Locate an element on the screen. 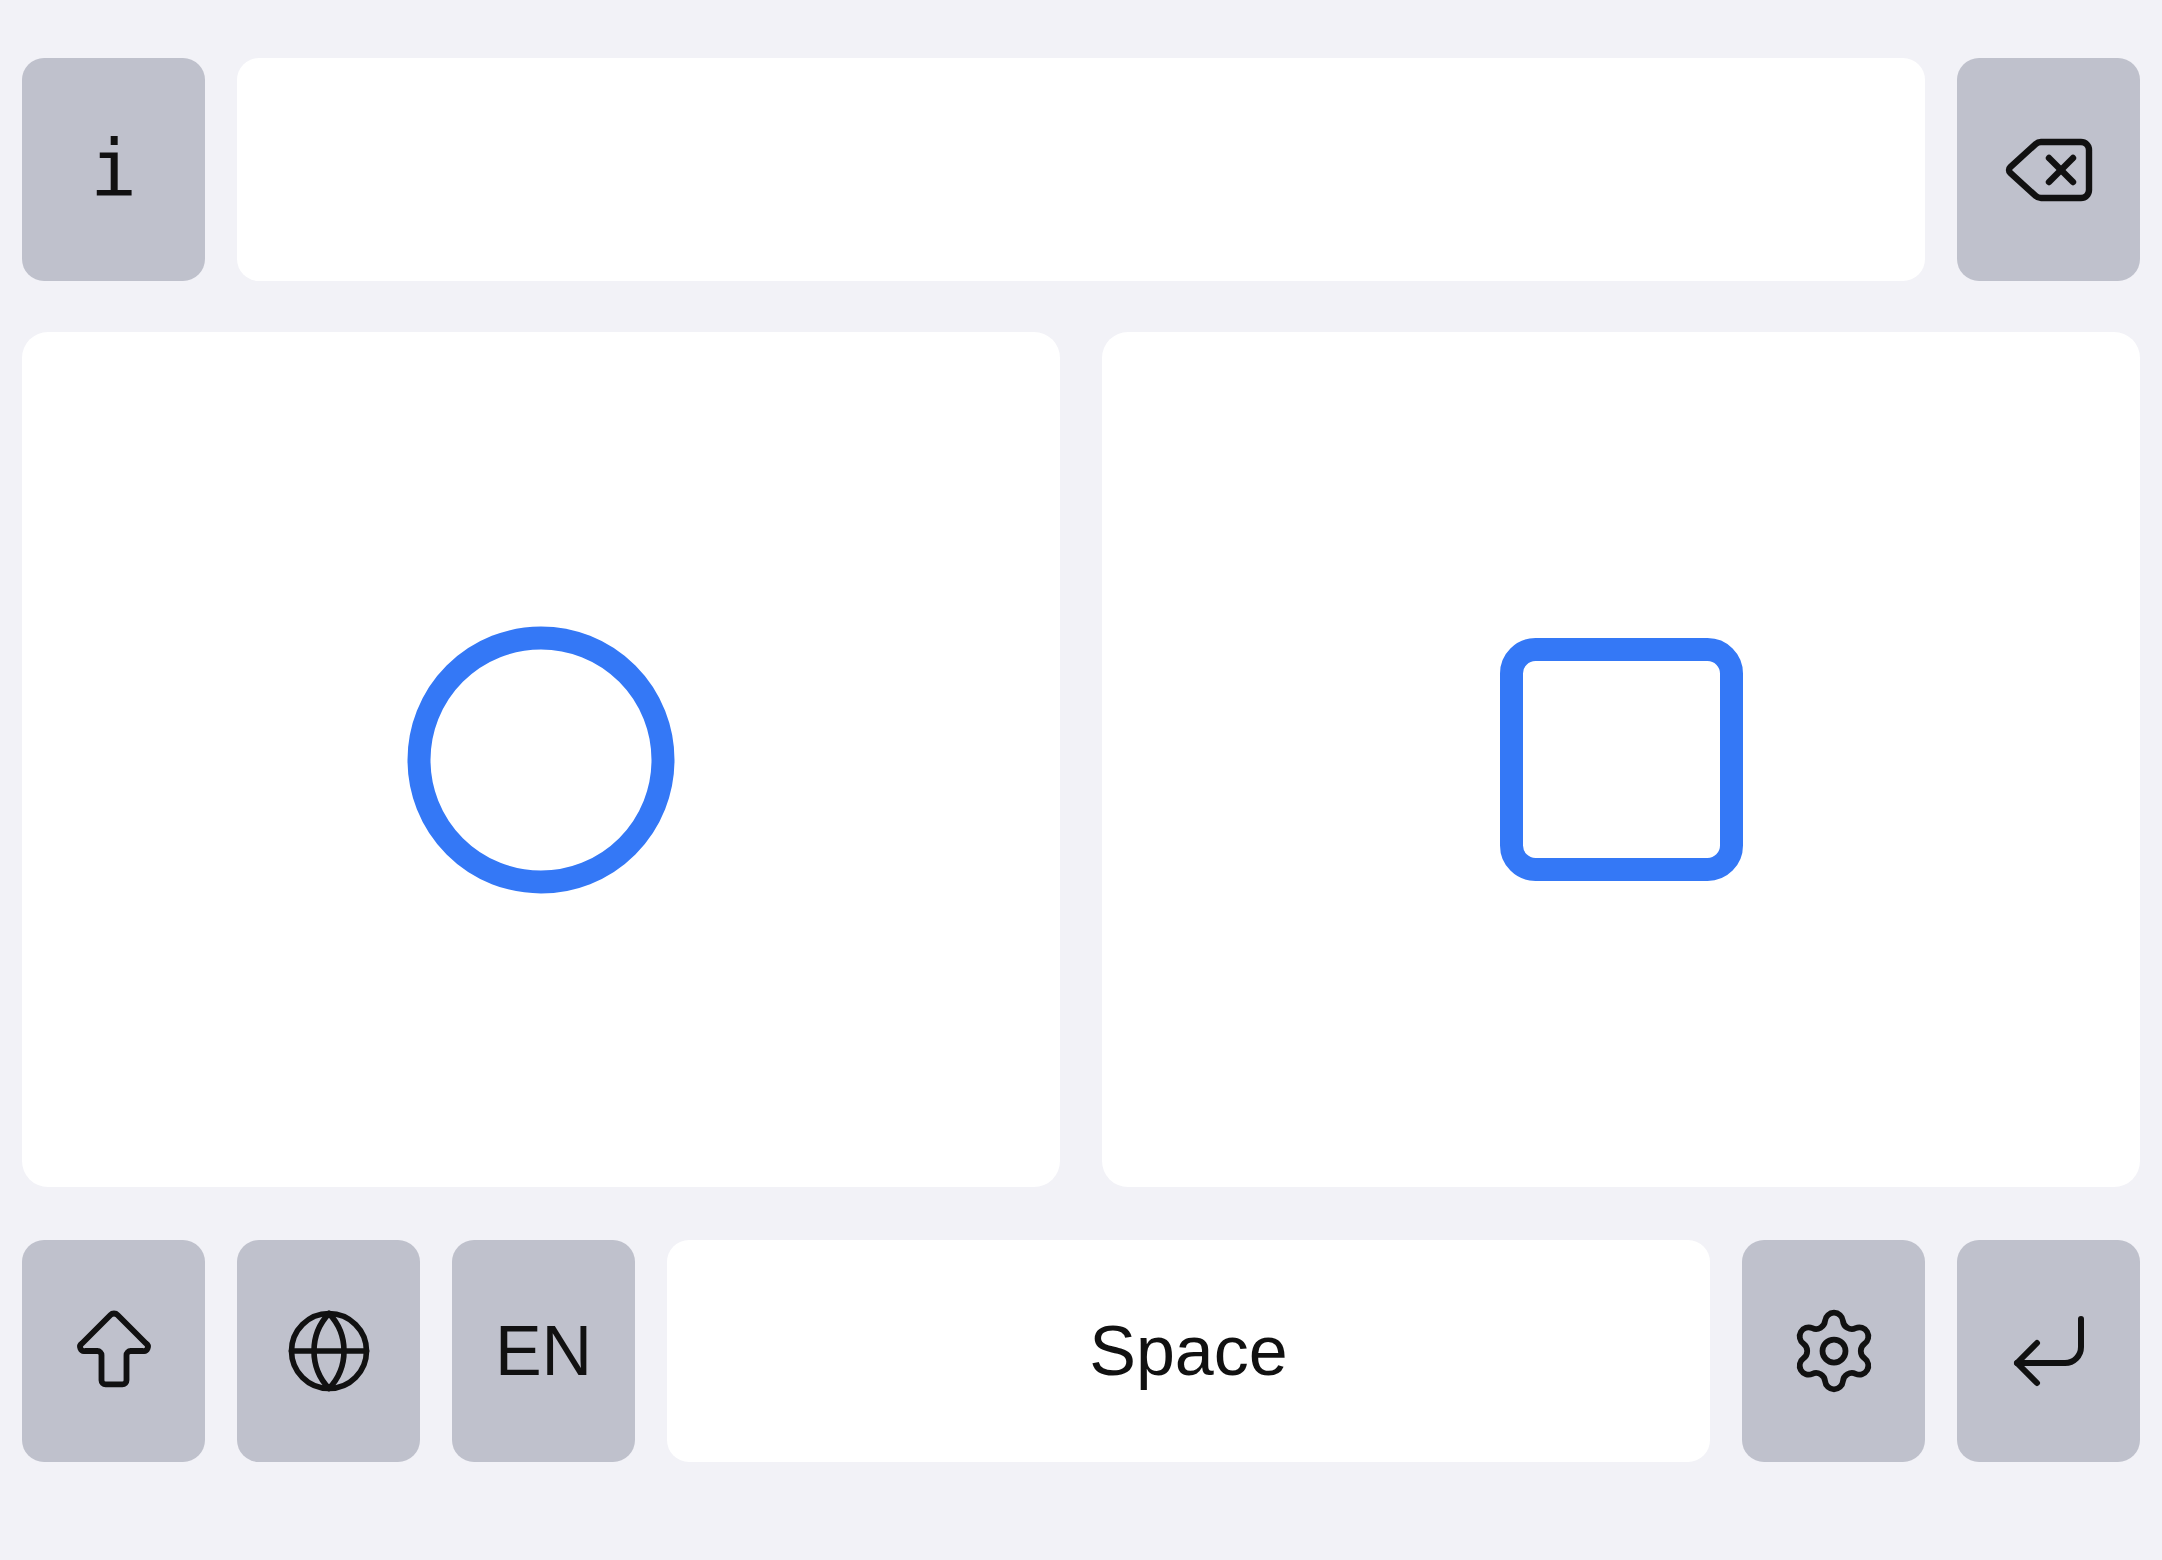 Image resolution: width=2162 pixels, height=1560 pixels. circle-icon is located at coordinates (541, 759).